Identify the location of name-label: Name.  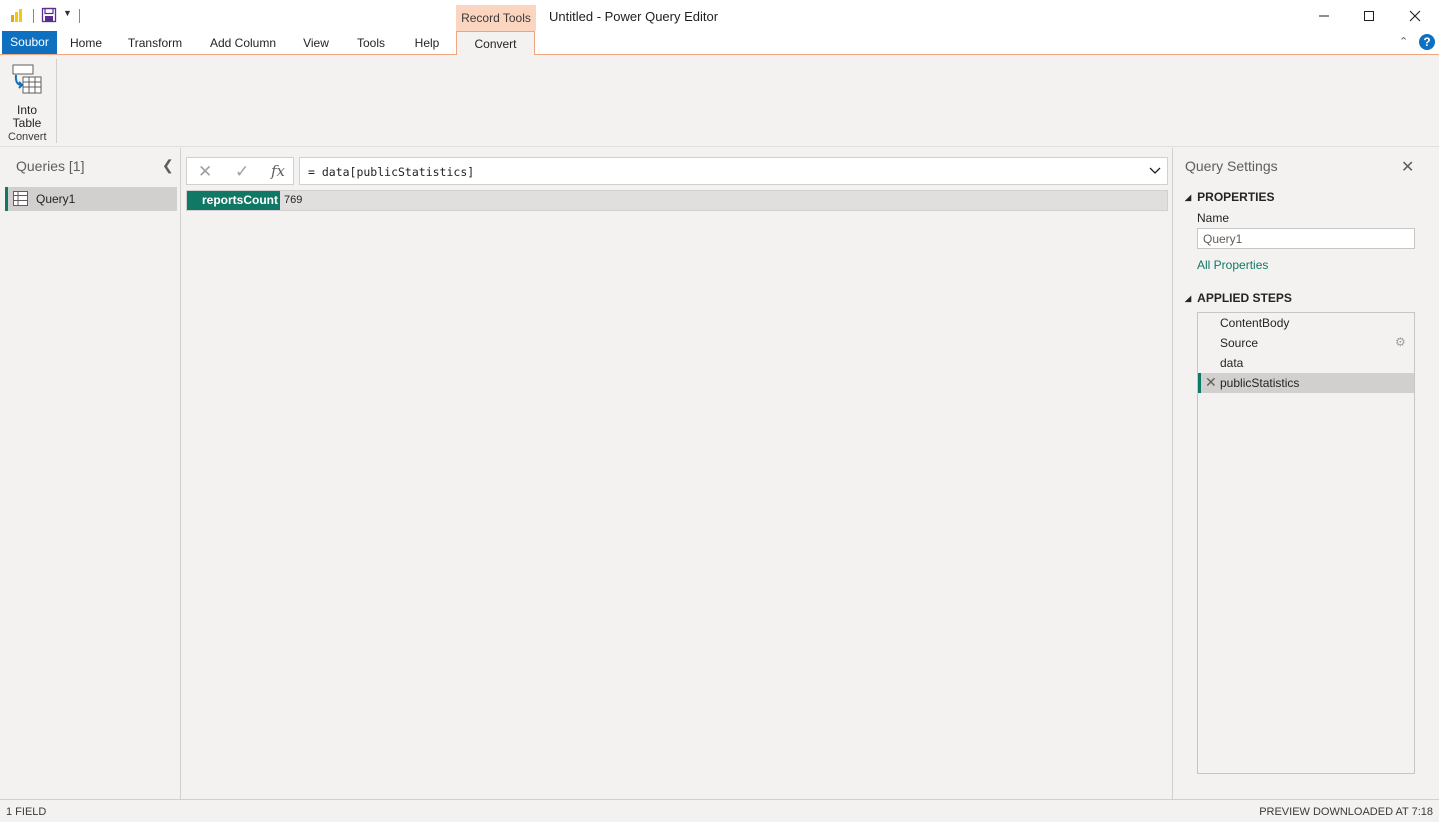
(1213, 218).